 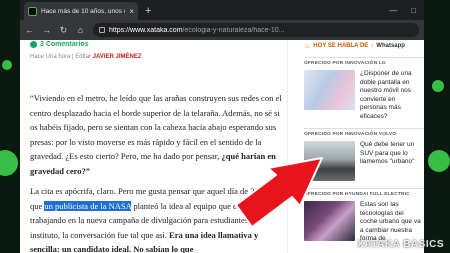 I want to click on column-divider, so click(x=287, y=146).